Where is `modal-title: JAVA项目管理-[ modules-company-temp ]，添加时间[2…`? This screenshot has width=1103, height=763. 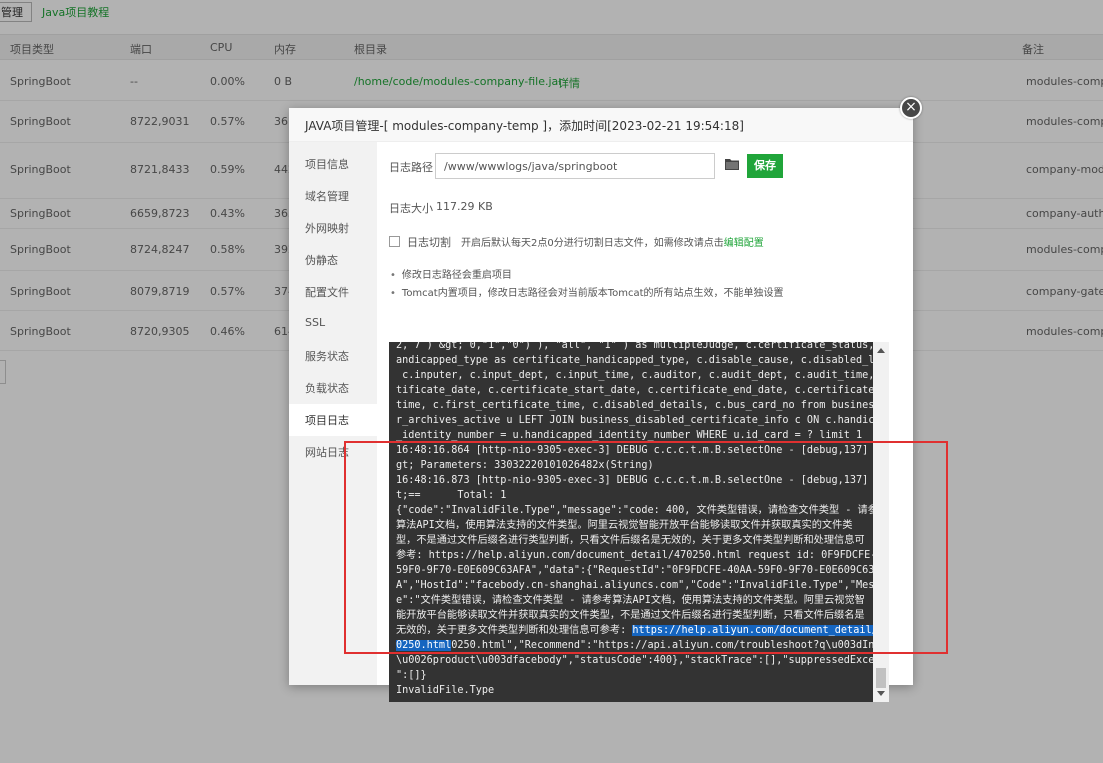
modal-title: JAVA项目管理-[ modules-company-temp ]，添加时间[2… is located at coordinates (601, 125).